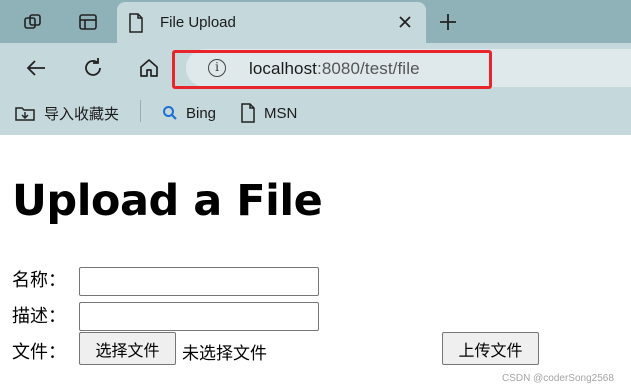 The height and width of the screenshot is (391, 631). I want to click on new-tab-icon, so click(448, 22).